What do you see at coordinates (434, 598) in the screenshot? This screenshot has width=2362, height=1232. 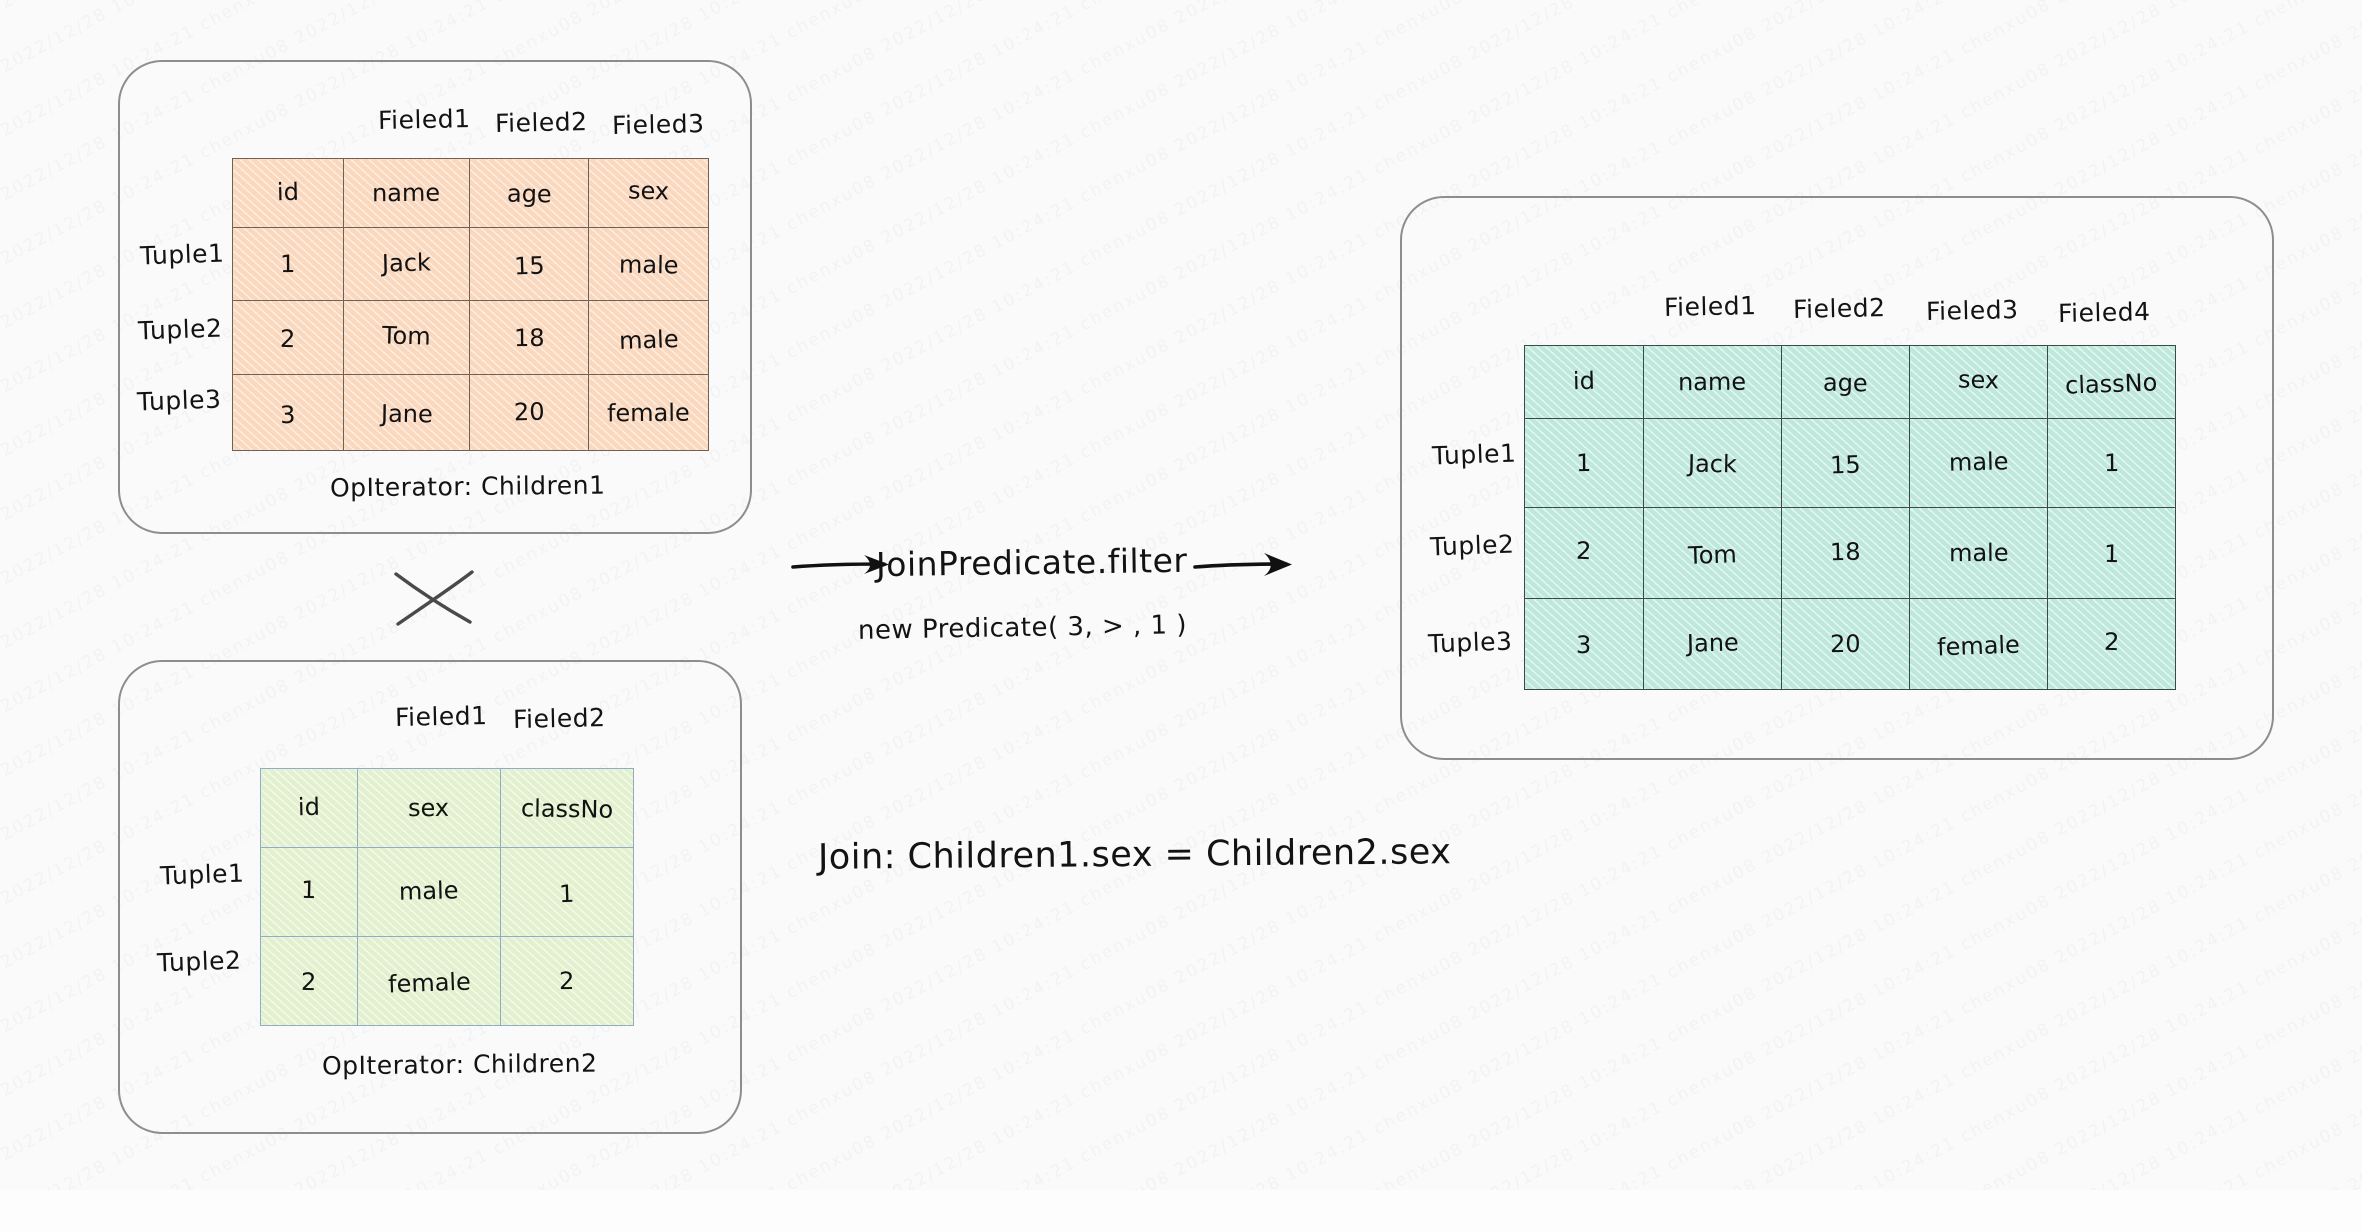 I see `cross-product-icon` at bounding box center [434, 598].